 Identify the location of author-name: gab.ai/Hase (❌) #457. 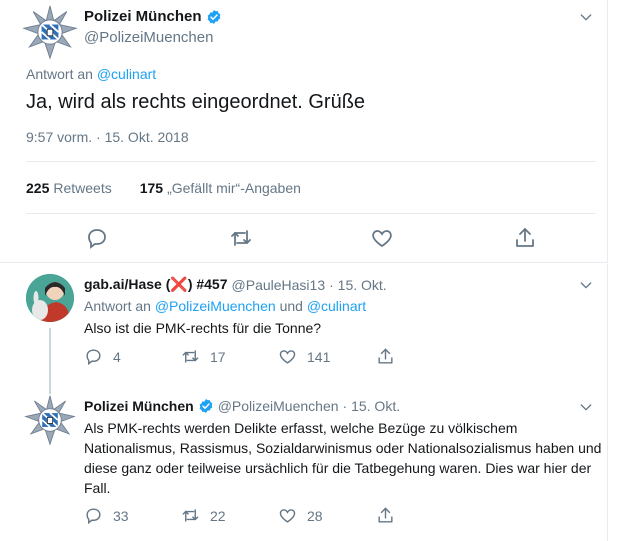
(156, 284).